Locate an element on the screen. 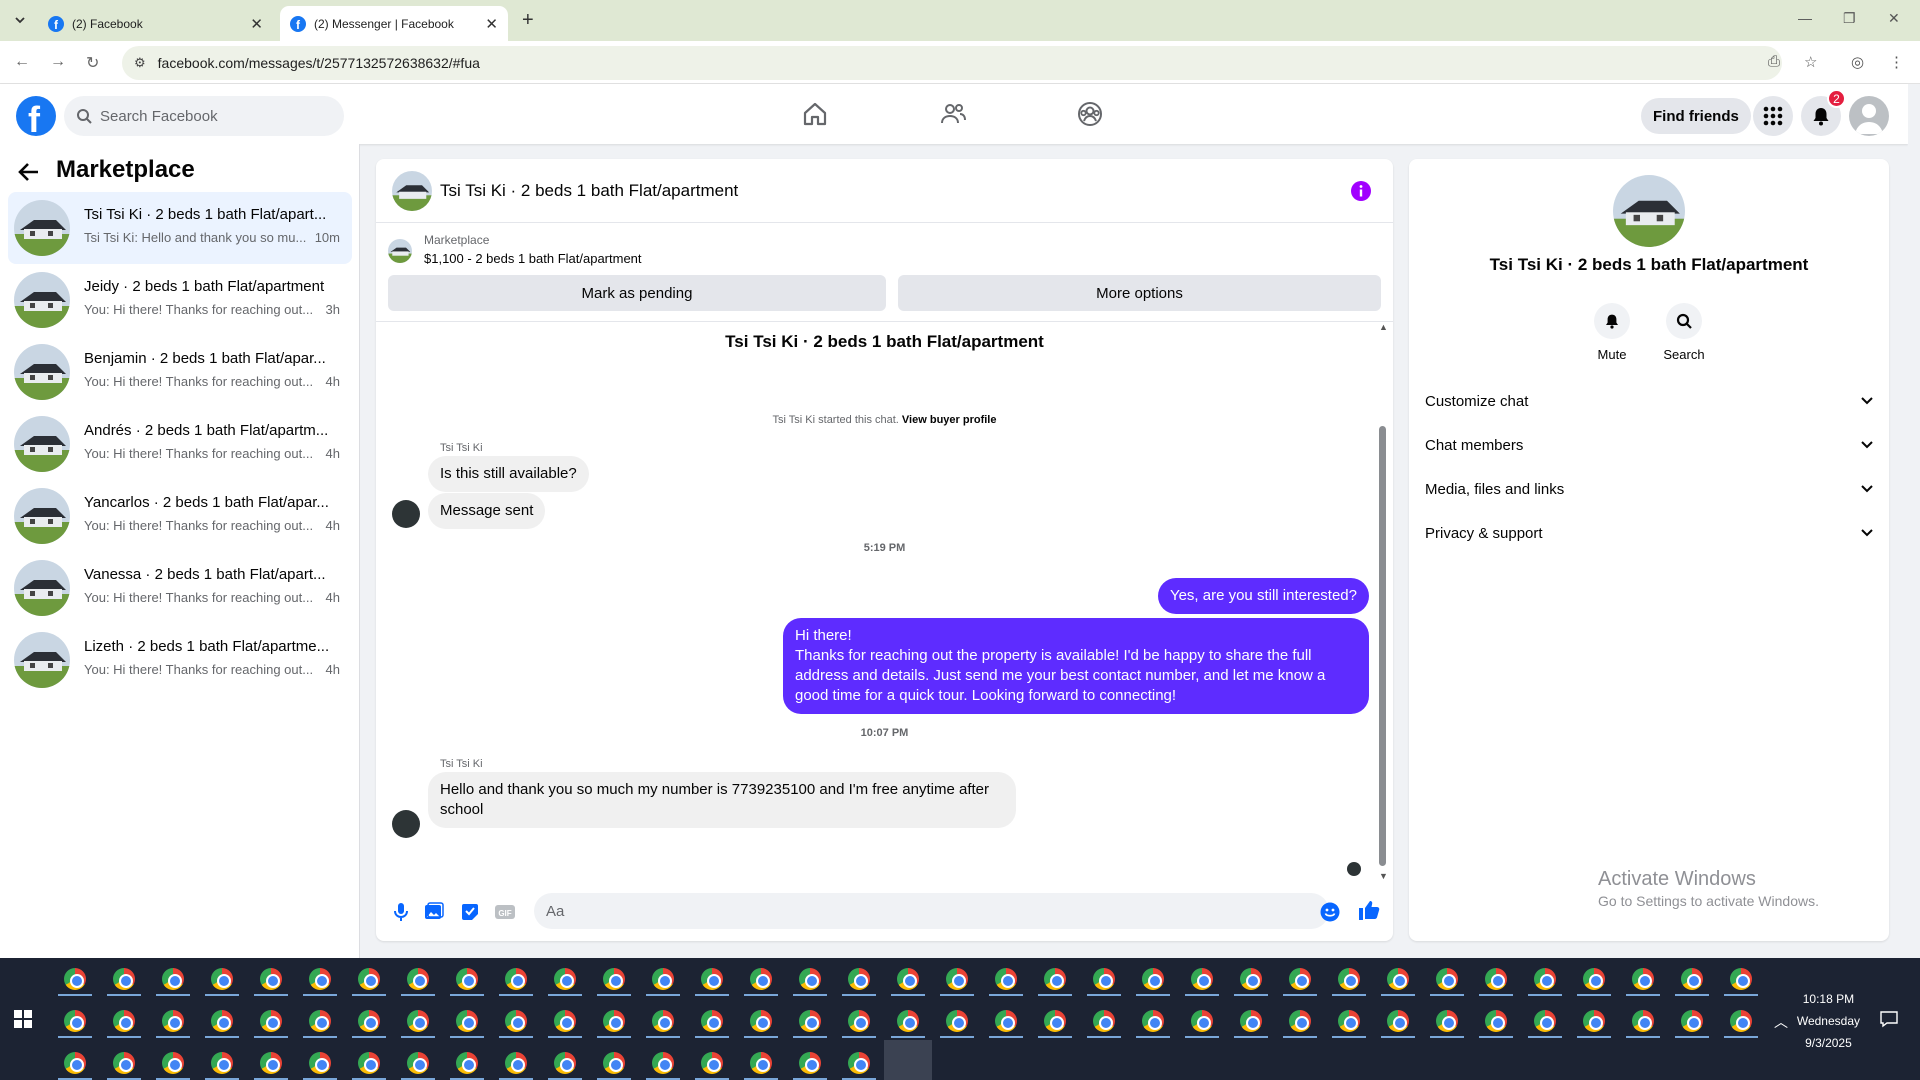  notification-center-icon is located at coordinates (1889, 1019).